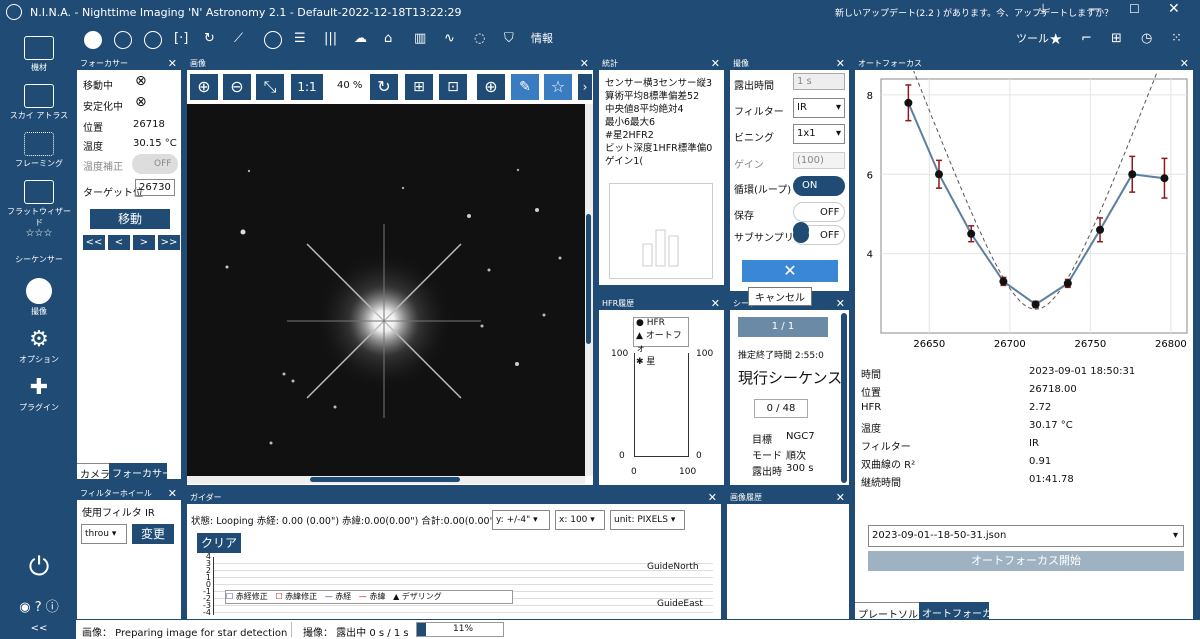 This screenshot has height=639, width=1200. Describe the element at coordinates (204, 87) in the screenshot. I see `zoom-in-icon: ⊕` at that location.